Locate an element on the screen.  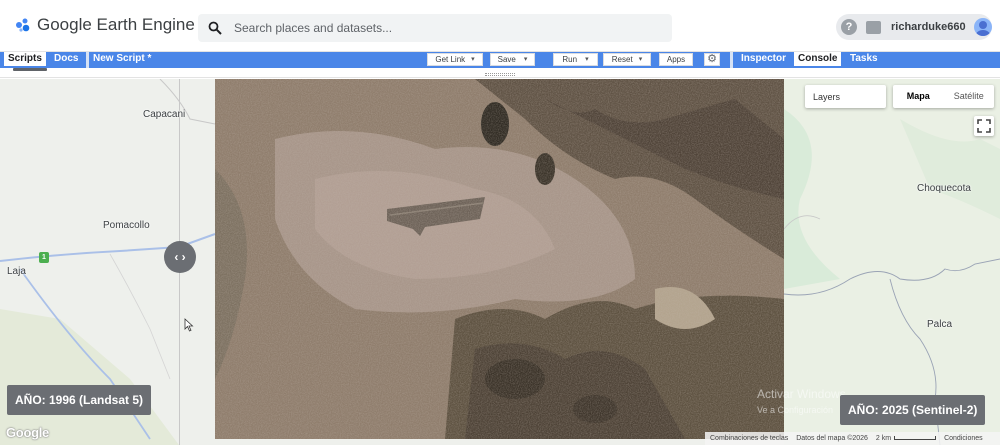
user-area: ? richarduke660 is located at coordinates (914, 27).